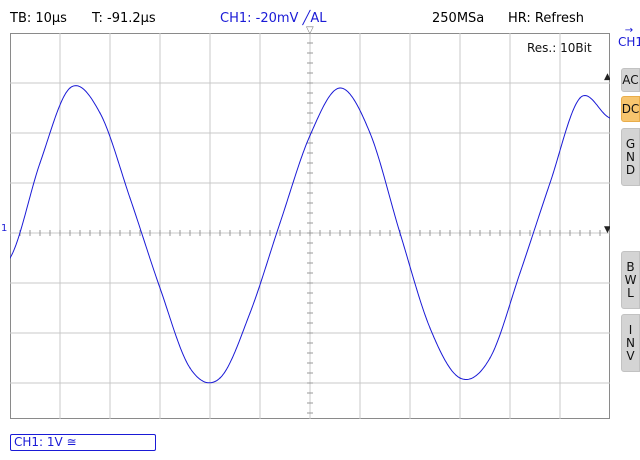  Describe the element at coordinates (546, 18) in the screenshot. I see `acquisition-mode-readout: HR: Refresh` at that location.